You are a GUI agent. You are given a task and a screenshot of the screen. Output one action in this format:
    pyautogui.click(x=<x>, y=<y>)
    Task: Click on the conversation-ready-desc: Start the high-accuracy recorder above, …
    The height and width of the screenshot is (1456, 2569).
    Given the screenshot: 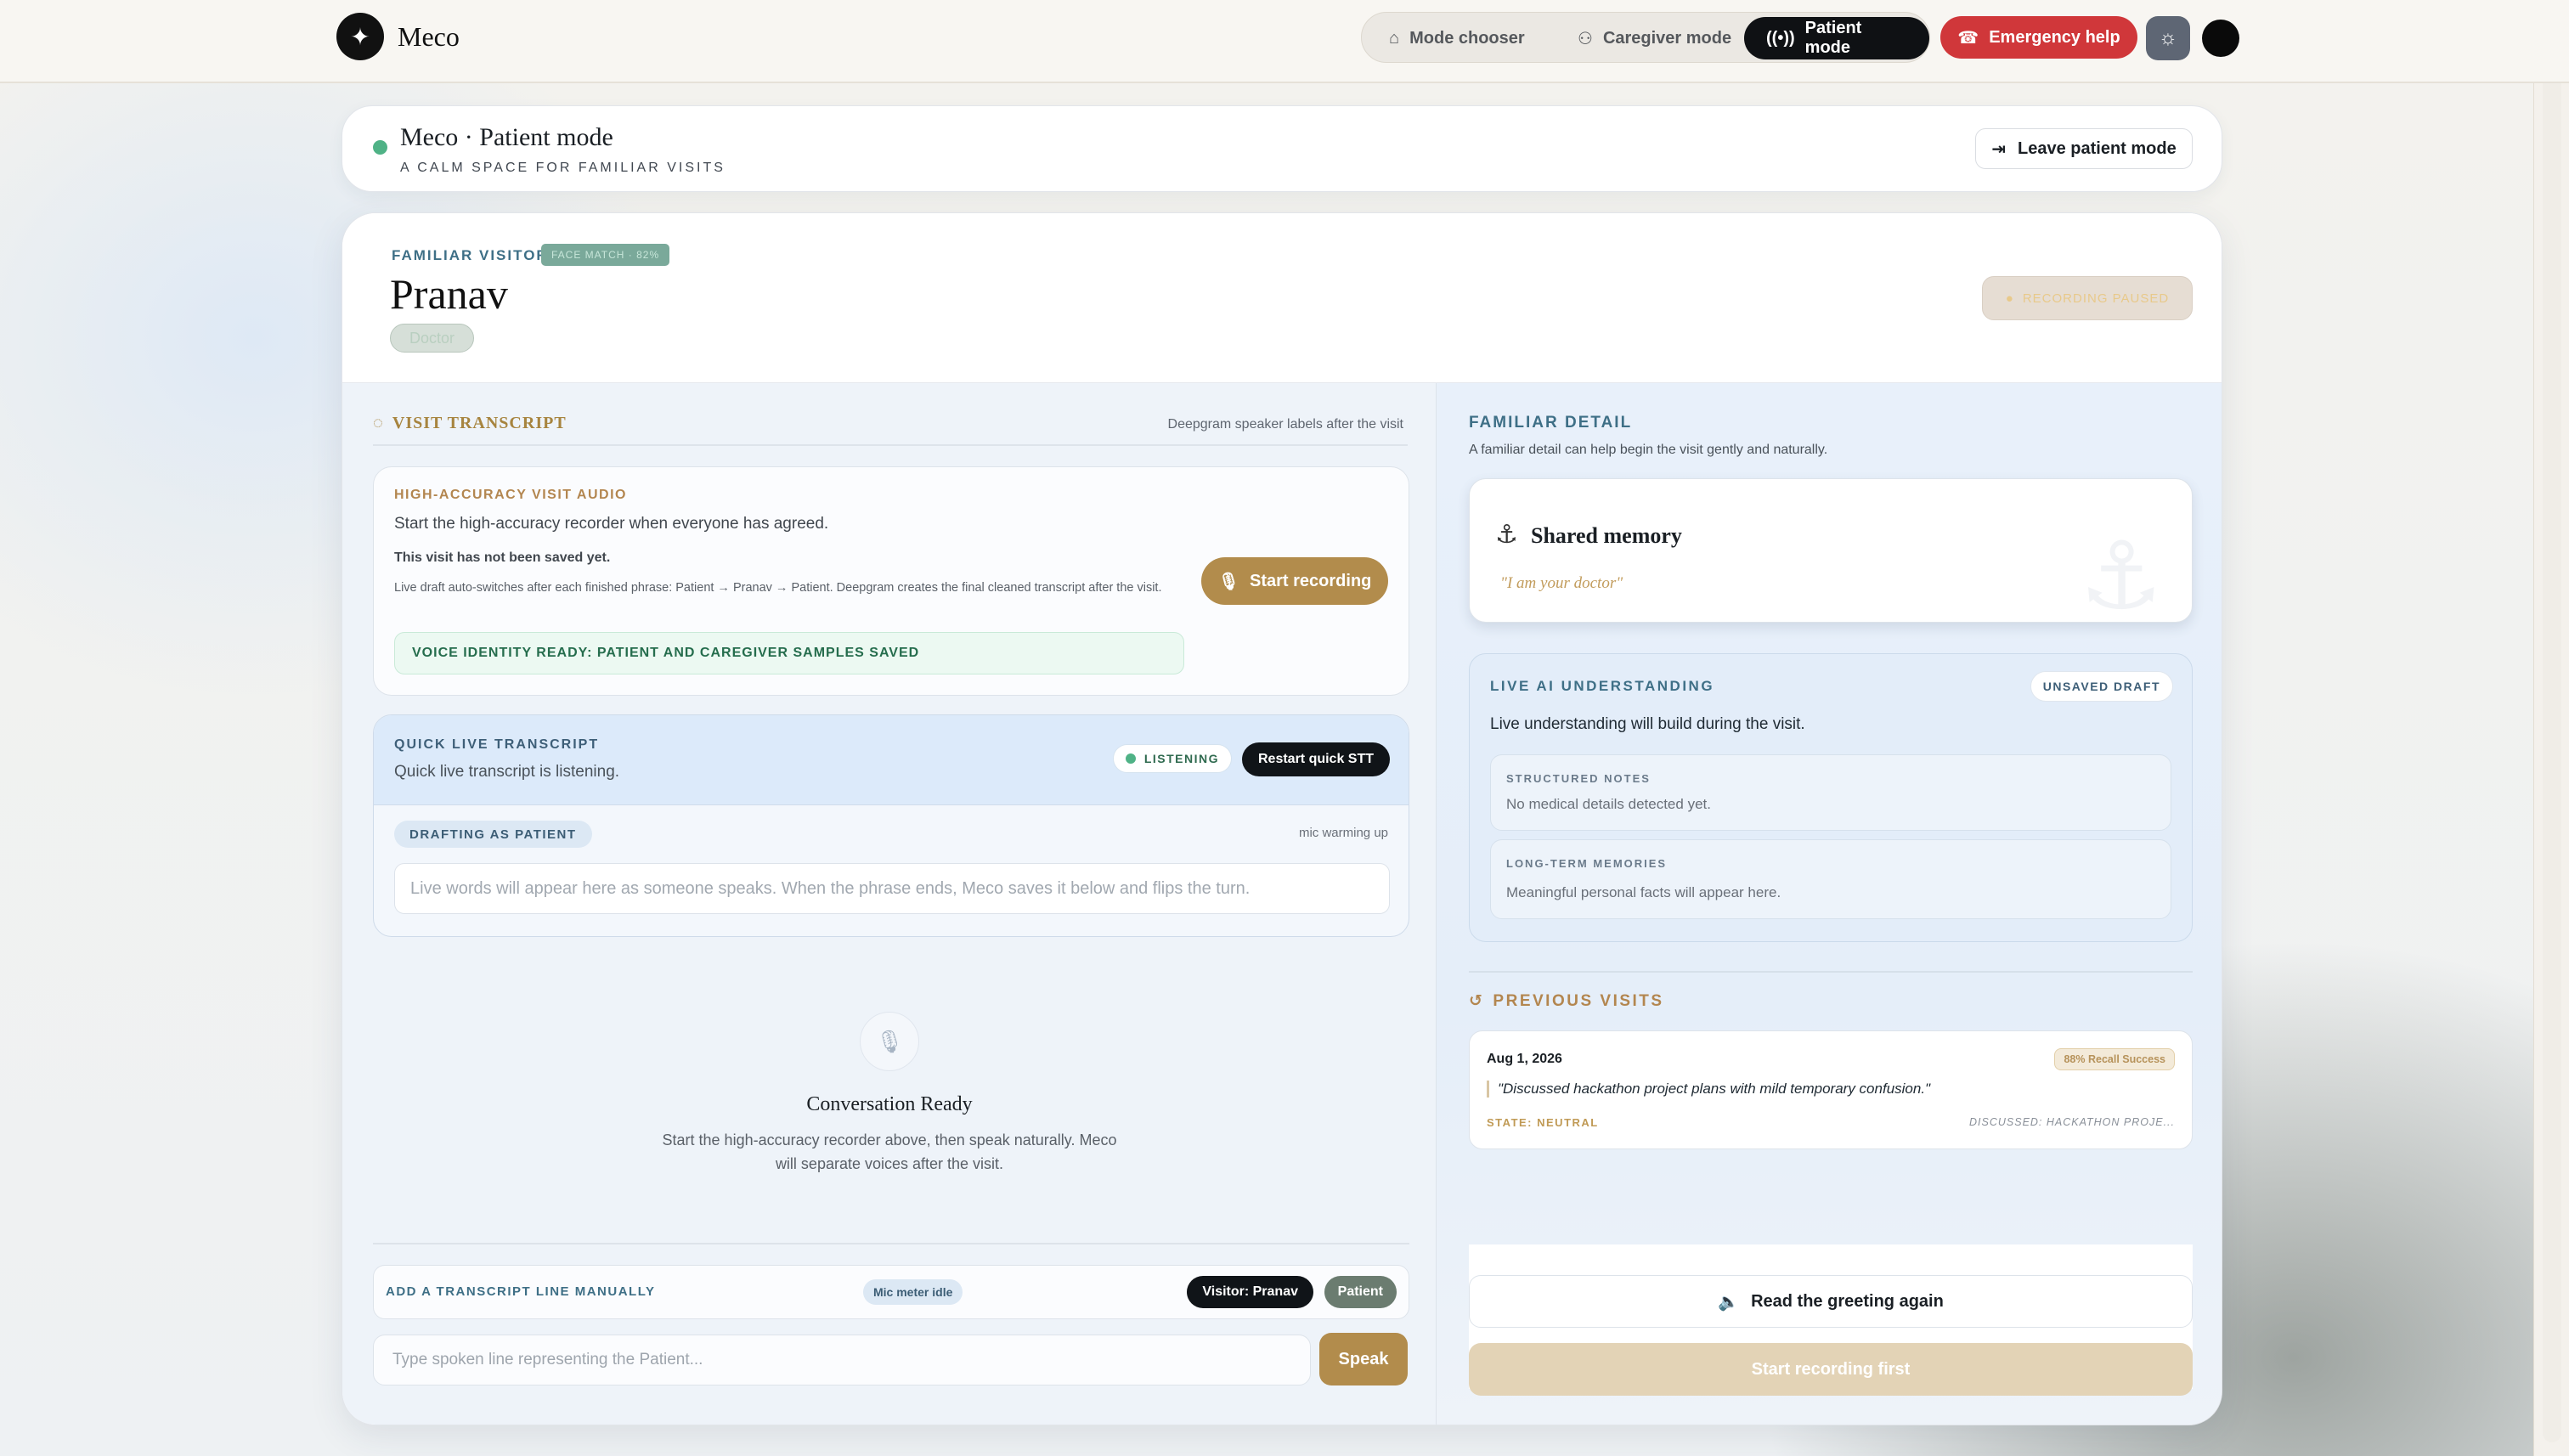 What is the action you would take?
    pyautogui.click(x=889, y=1152)
    